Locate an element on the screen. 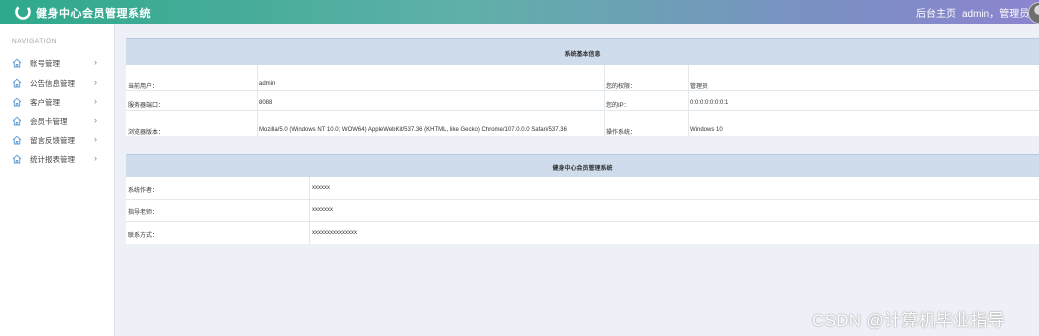  browser-version-label: 浏览器版本： is located at coordinates (146, 133).